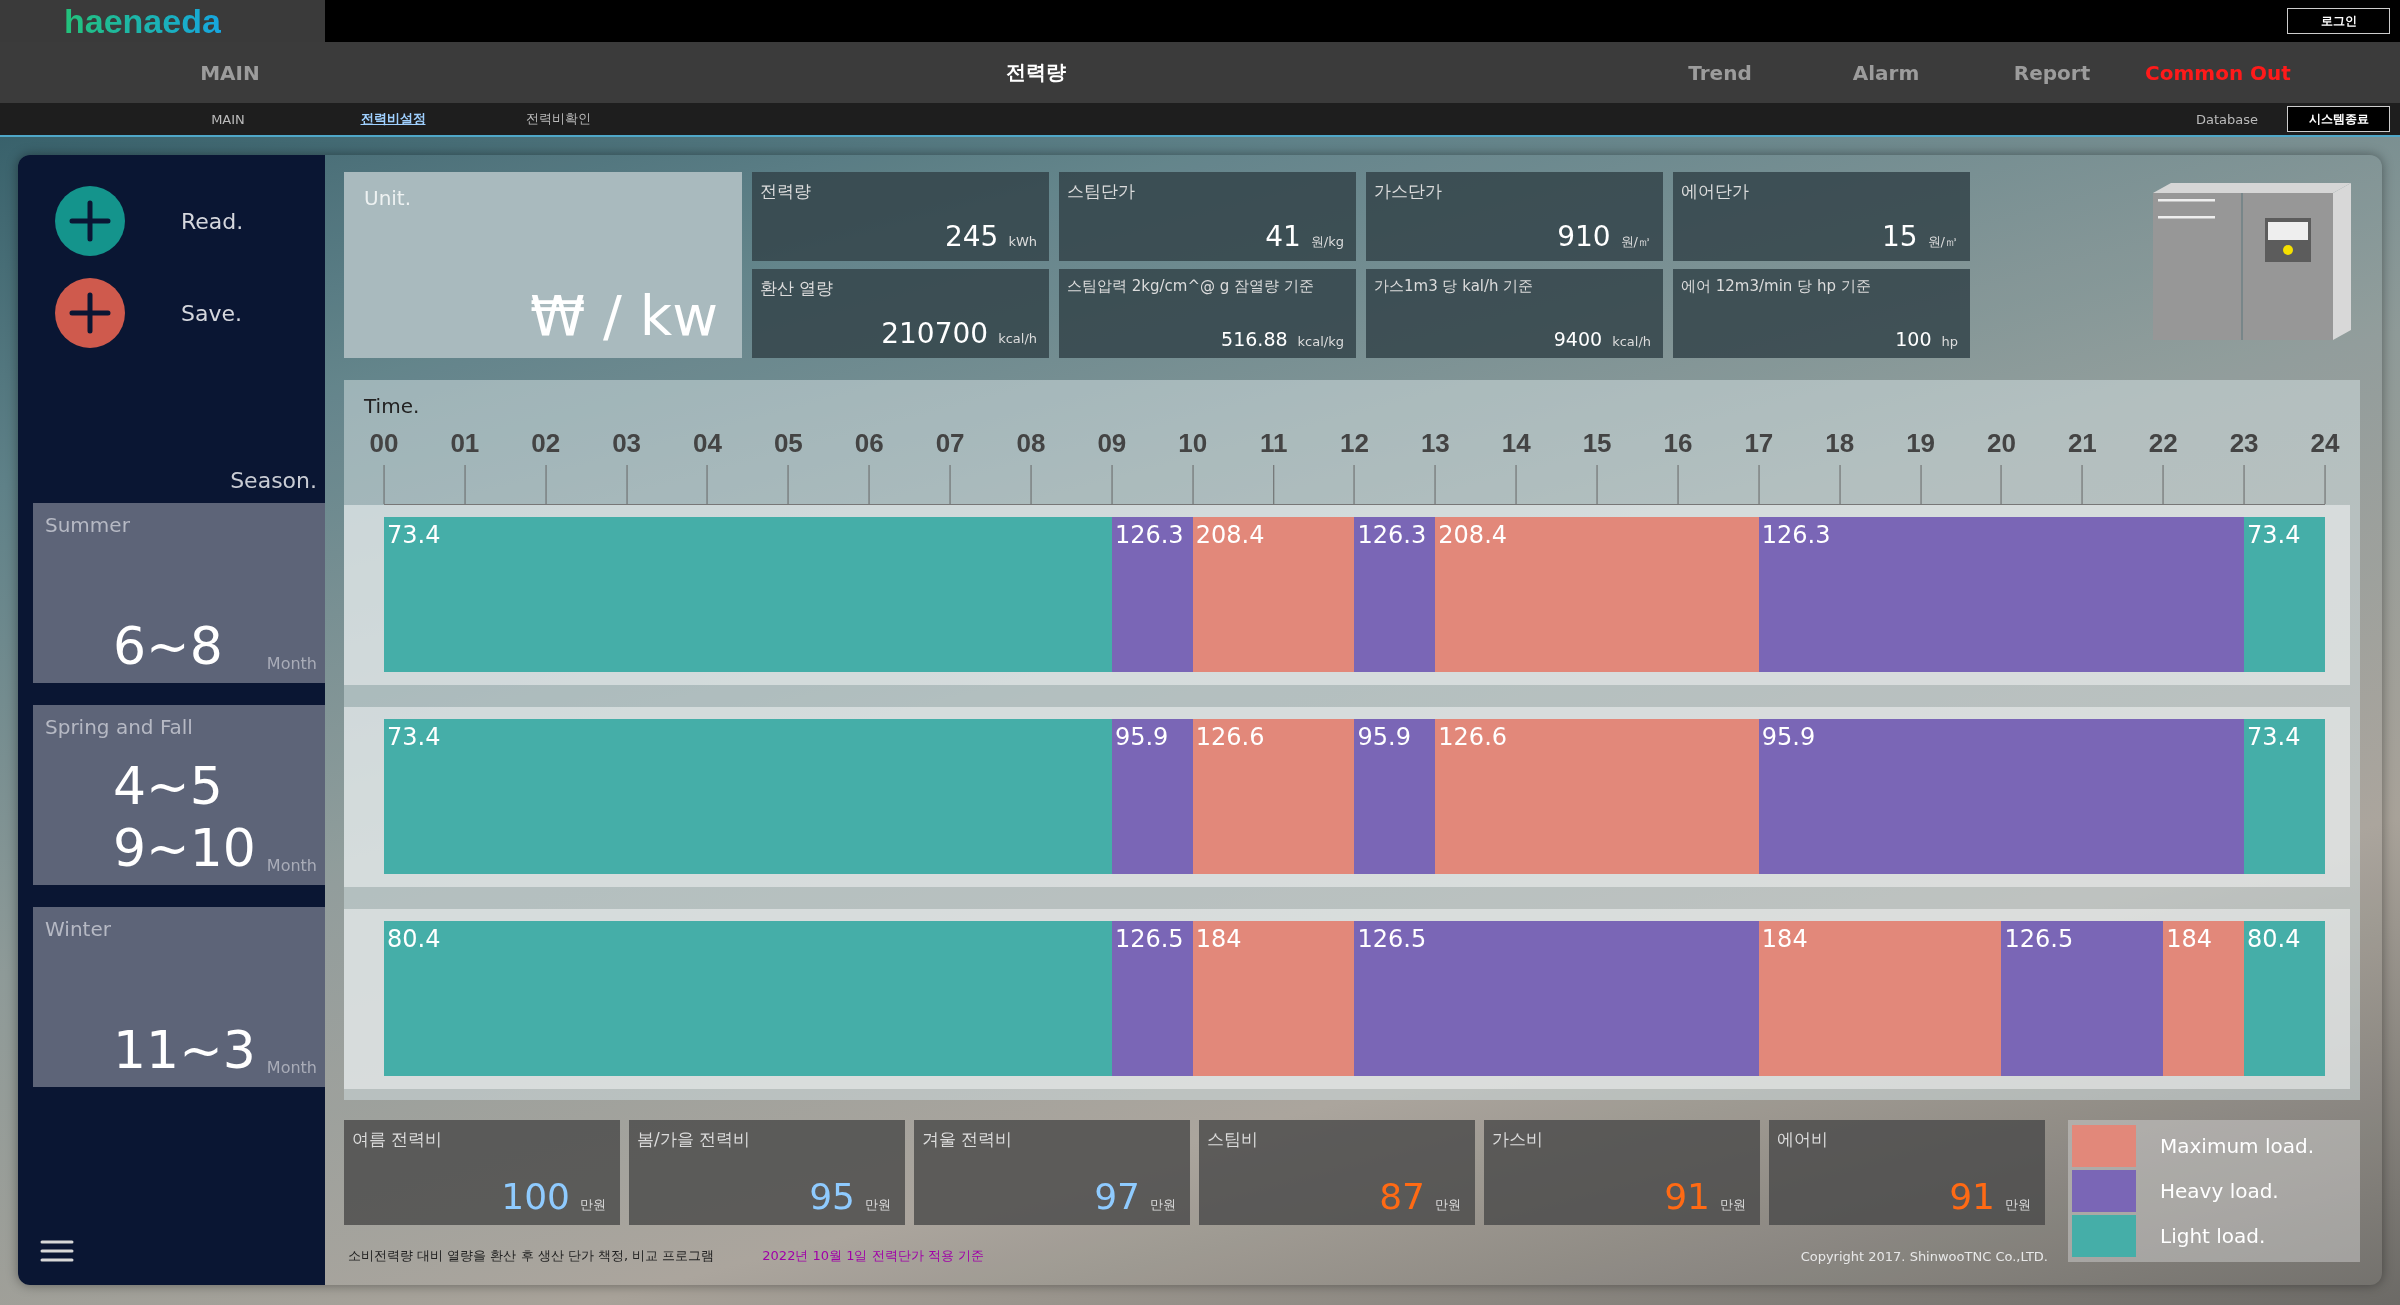 The height and width of the screenshot is (1305, 2400). What do you see at coordinates (88, 525) in the screenshot?
I see `season-name: Summer` at bounding box center [88, 525].